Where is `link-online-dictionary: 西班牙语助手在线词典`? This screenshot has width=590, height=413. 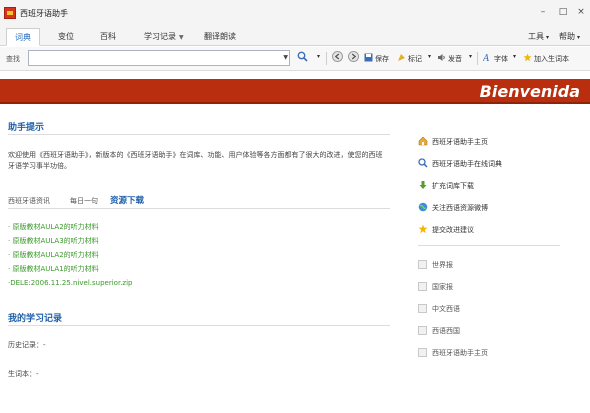
link-online-dictionary: 西班牙语助手在线词典 is located at coordinates (460, 163).